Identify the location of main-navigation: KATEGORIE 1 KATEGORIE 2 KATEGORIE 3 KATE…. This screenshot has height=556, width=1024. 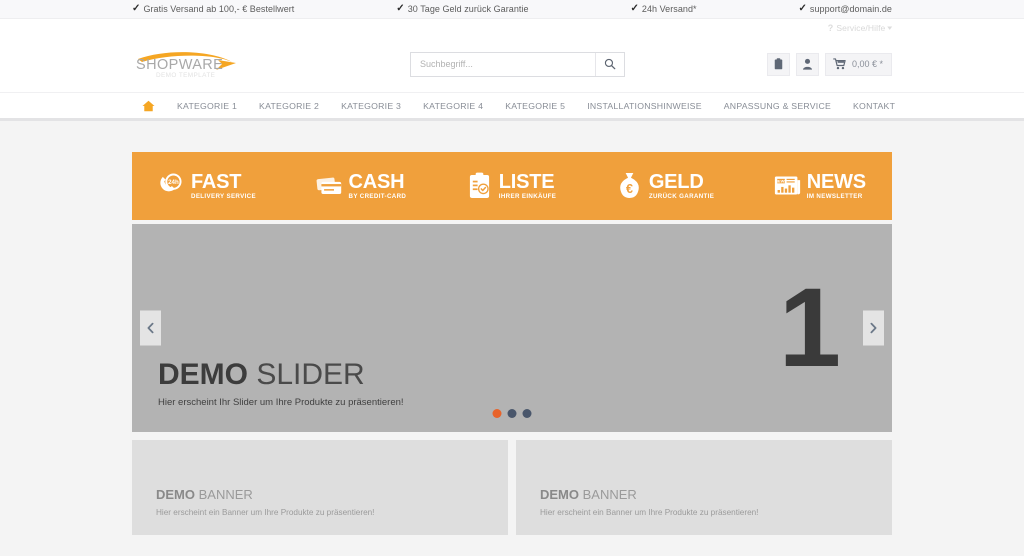
(512, 106).